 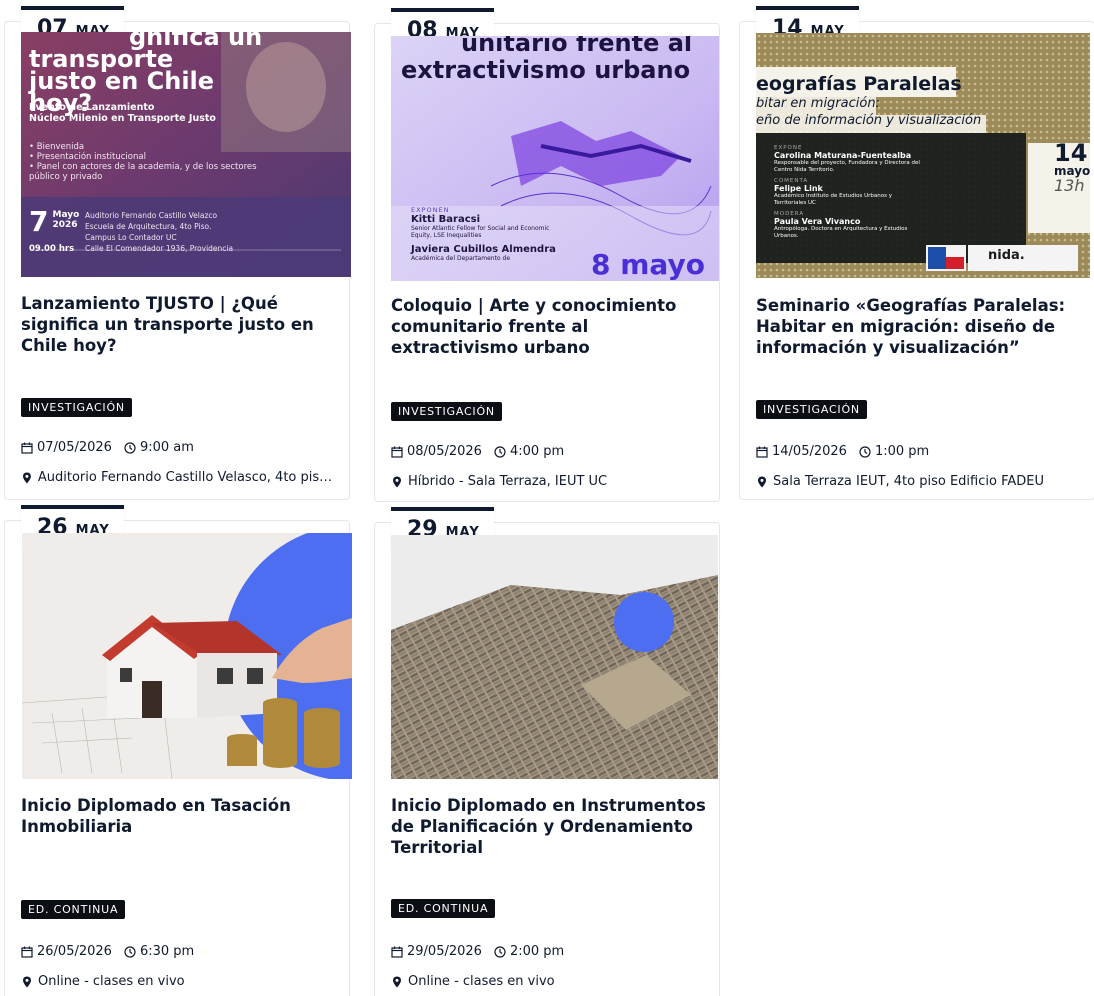 I want to click on event-date: 26/05/2026, so click(x=74, y=951).